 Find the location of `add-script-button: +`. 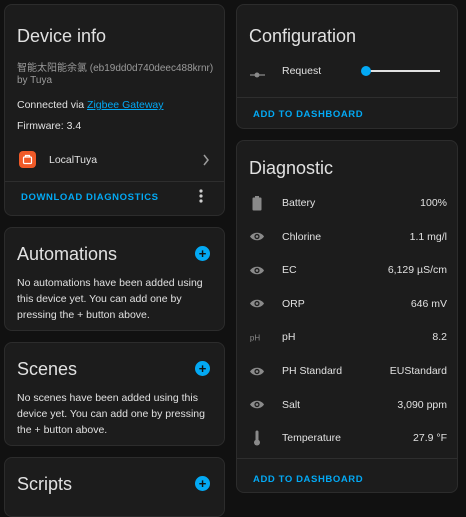

add-script-button: + is located at coordinates (202, 483).